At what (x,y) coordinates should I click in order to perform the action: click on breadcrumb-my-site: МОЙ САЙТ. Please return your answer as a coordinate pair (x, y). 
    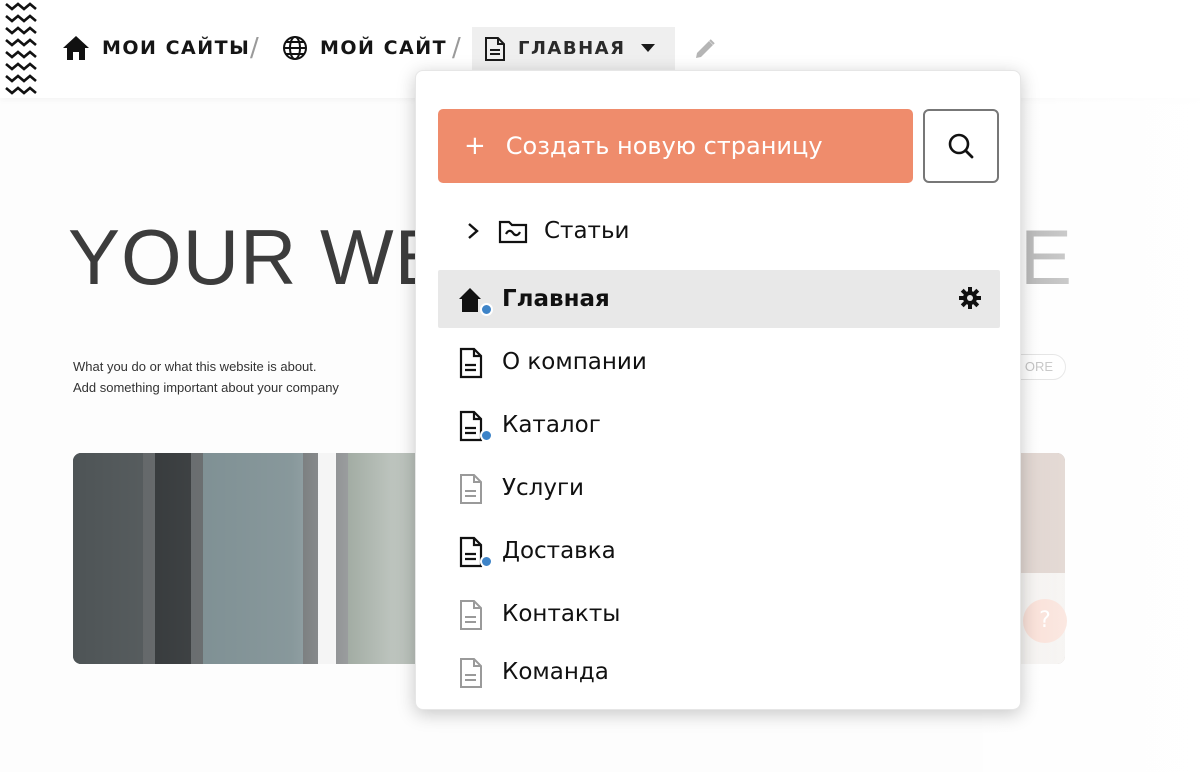
    Looking at the image, I should click on (364, 48).